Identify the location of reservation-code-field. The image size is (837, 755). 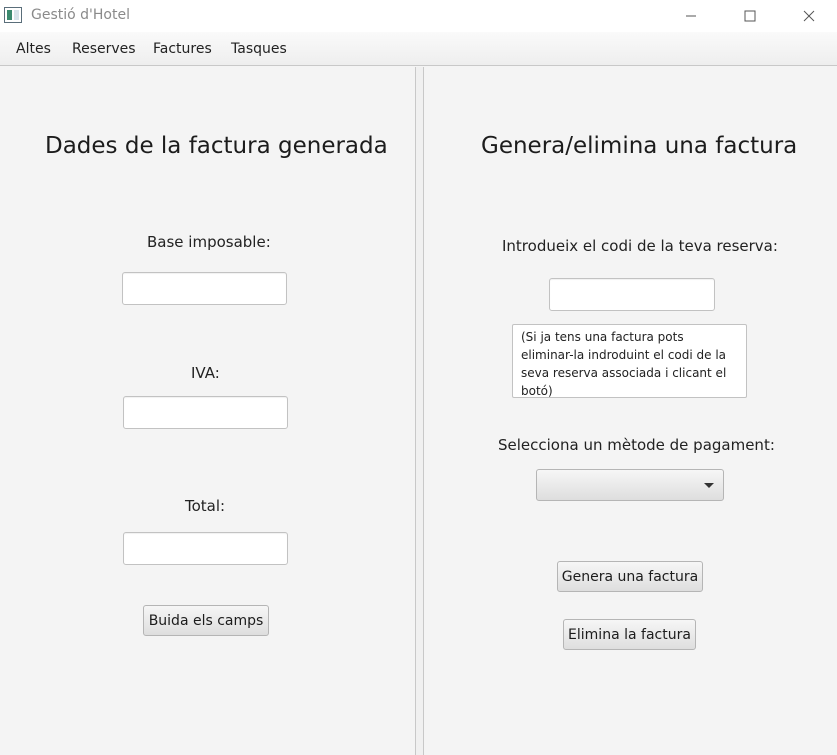
(632, 294).